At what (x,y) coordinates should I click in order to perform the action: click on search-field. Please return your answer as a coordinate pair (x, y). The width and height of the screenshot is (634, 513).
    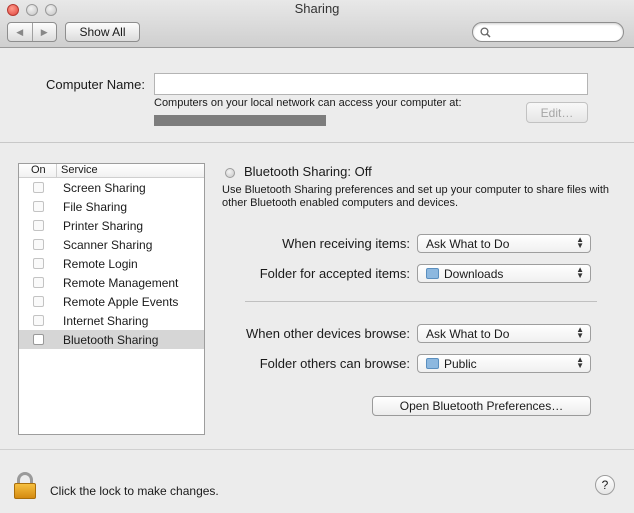
    Looking at the image, I should click on (548, 32).